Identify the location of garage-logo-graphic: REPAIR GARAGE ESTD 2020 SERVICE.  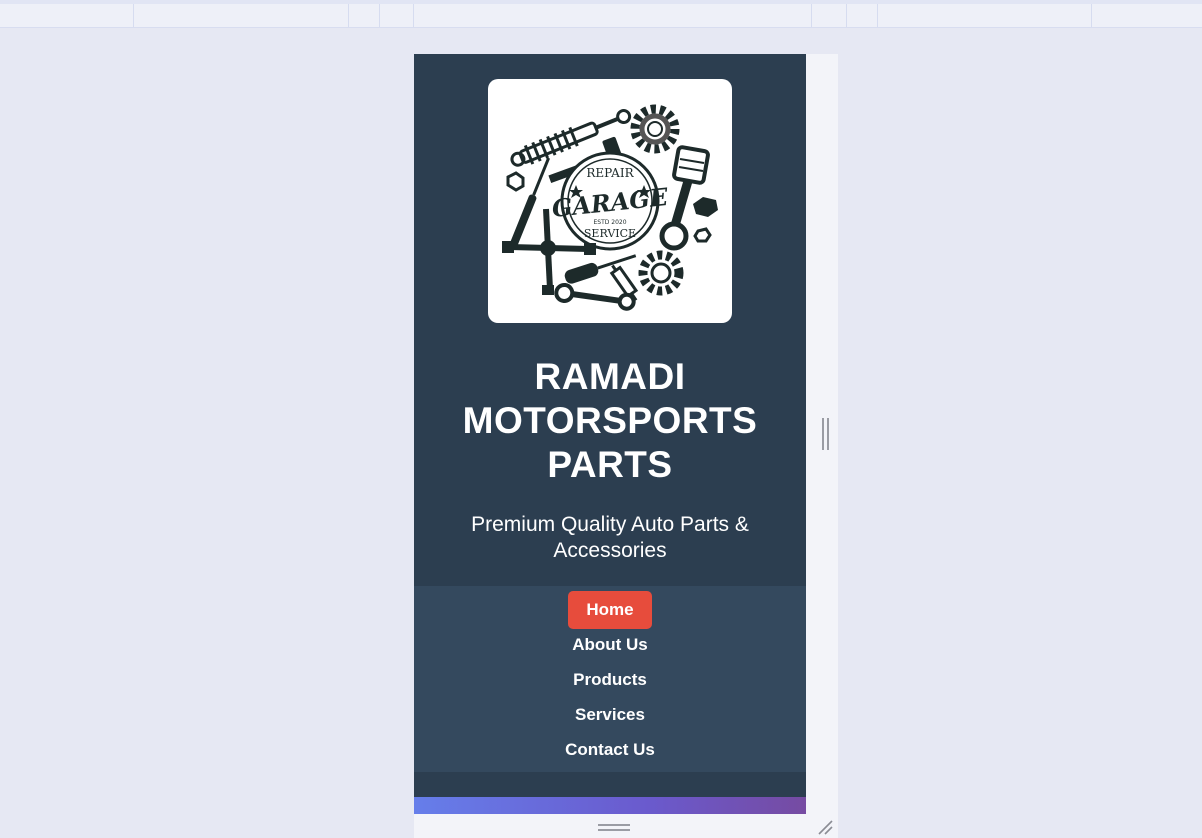
(610, 207).